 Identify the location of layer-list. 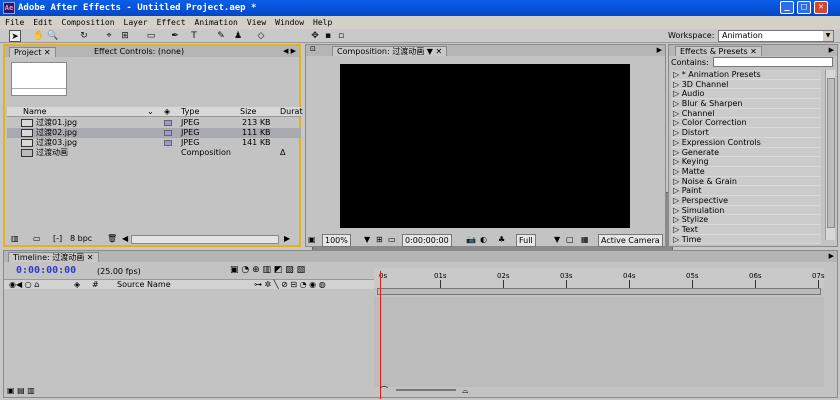
(189, 338).